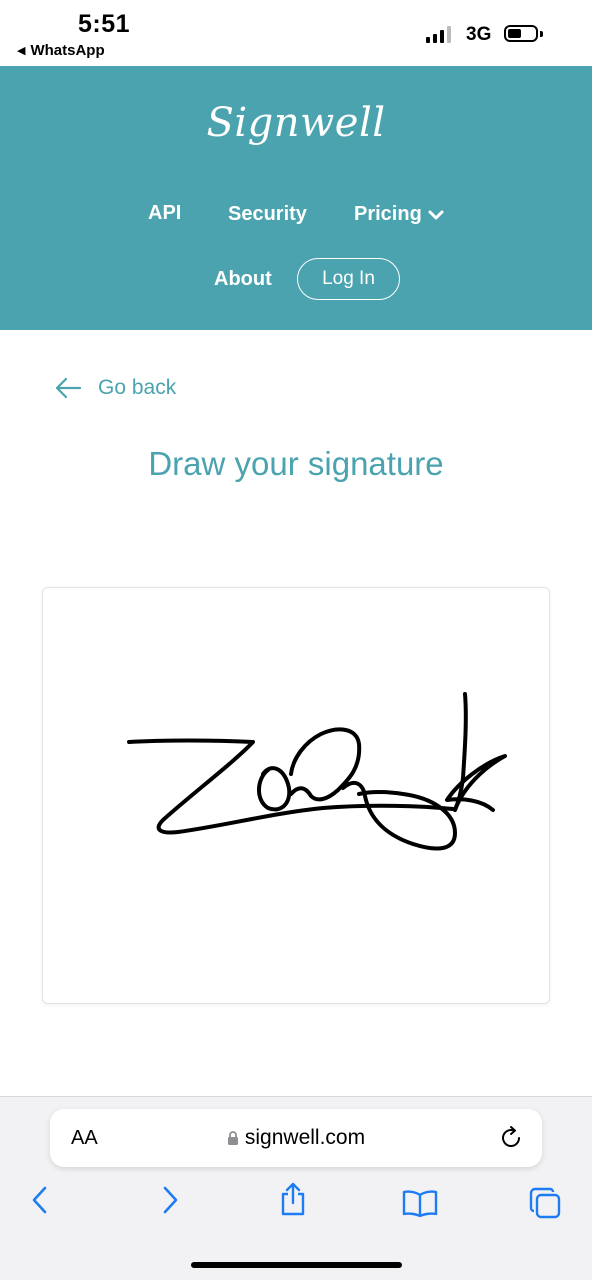 The height and width of the screenshot is (1280, 592). What do you see at coordinates (296, 33) in the screenshot?
I see `status-bar: 5:51 ◀ WhatsApp 3G` at bounding box center [296, 33].